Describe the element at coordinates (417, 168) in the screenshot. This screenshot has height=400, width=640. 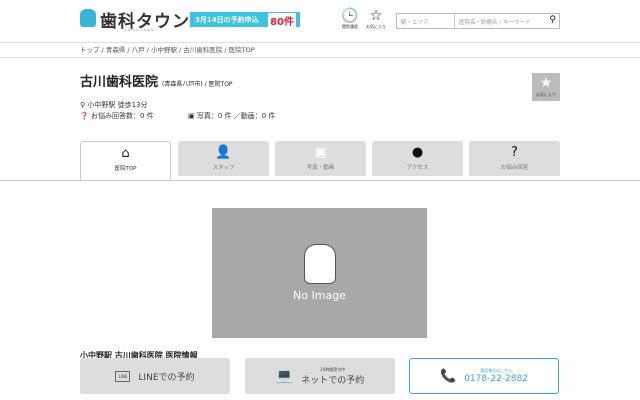
I see `tab-label: アクセス` at that location.